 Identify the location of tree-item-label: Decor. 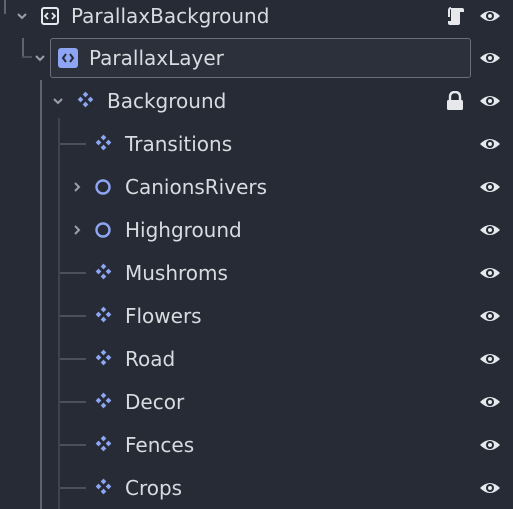
(155, 402).